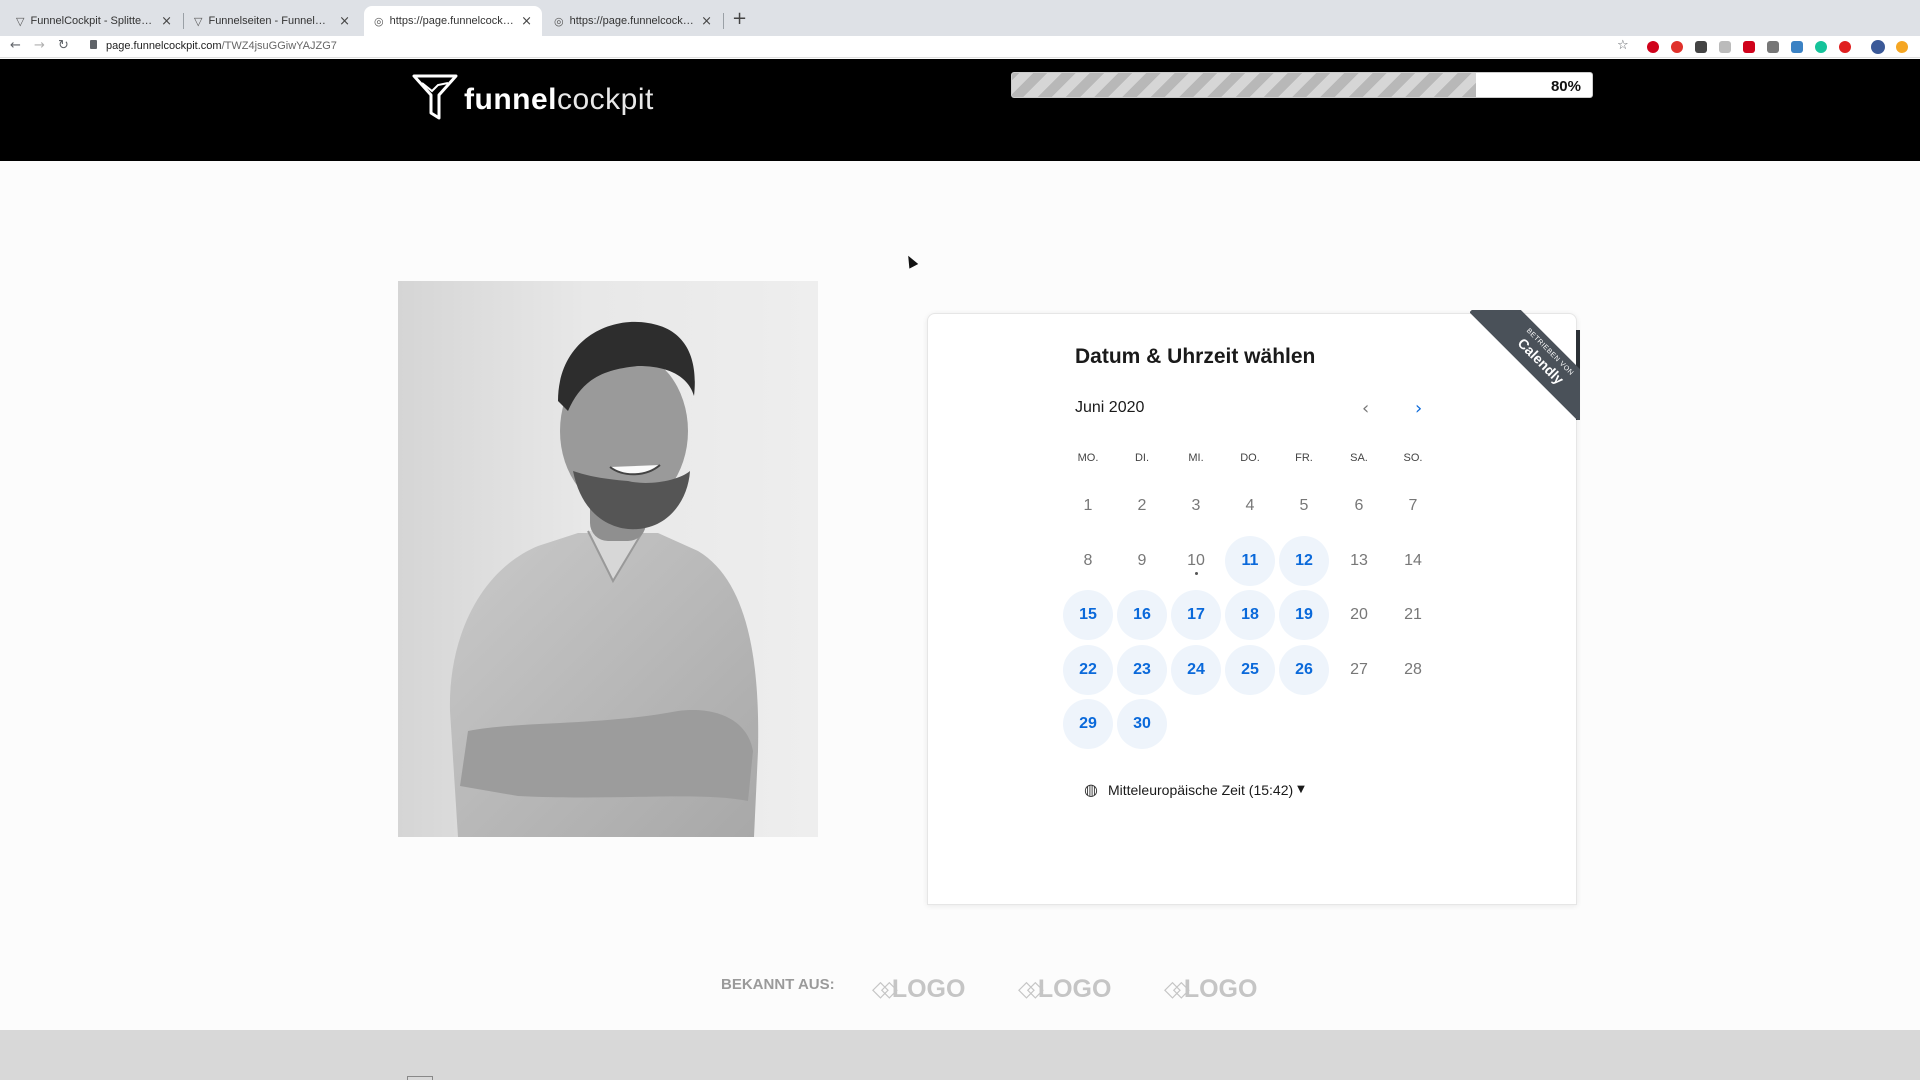 The image size is (1920, 1080). What do you see at coordinates (1196, 458) in the screenshot?
I see `weekday-label: MI.` at bounding box center [1196, 458].